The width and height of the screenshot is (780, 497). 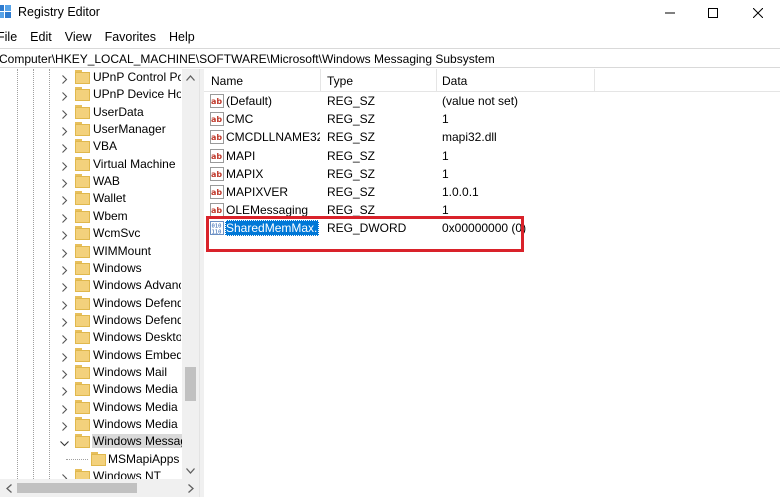 I want to click on scroll-left-icon, so click(x=8, y=488).